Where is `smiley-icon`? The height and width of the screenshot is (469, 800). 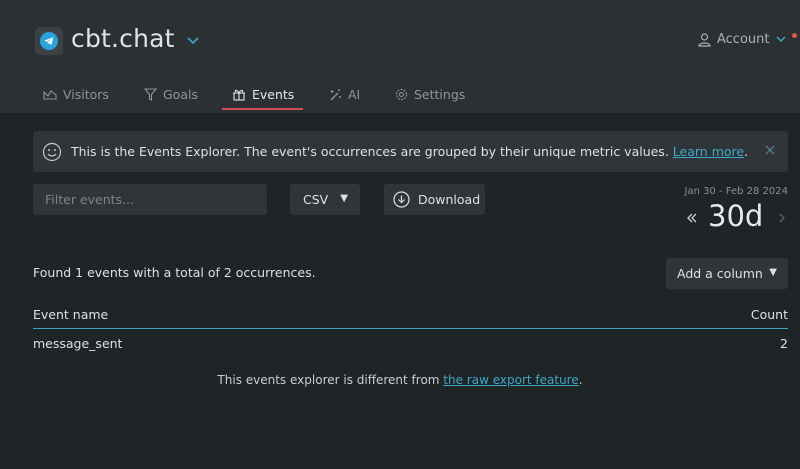 smiley-icon is located at coordinates (52, 151).